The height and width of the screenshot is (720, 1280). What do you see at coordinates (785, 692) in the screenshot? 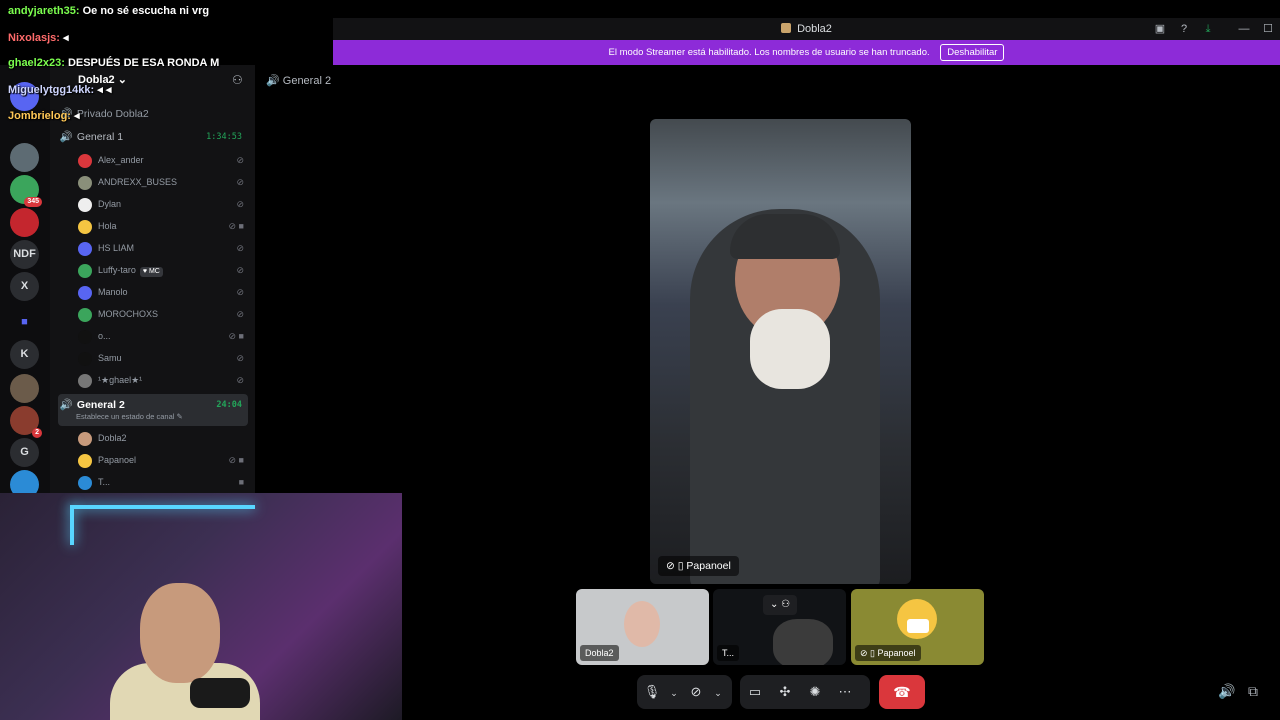
I see `activities-button: ✣` at bounding box center [785, 692].